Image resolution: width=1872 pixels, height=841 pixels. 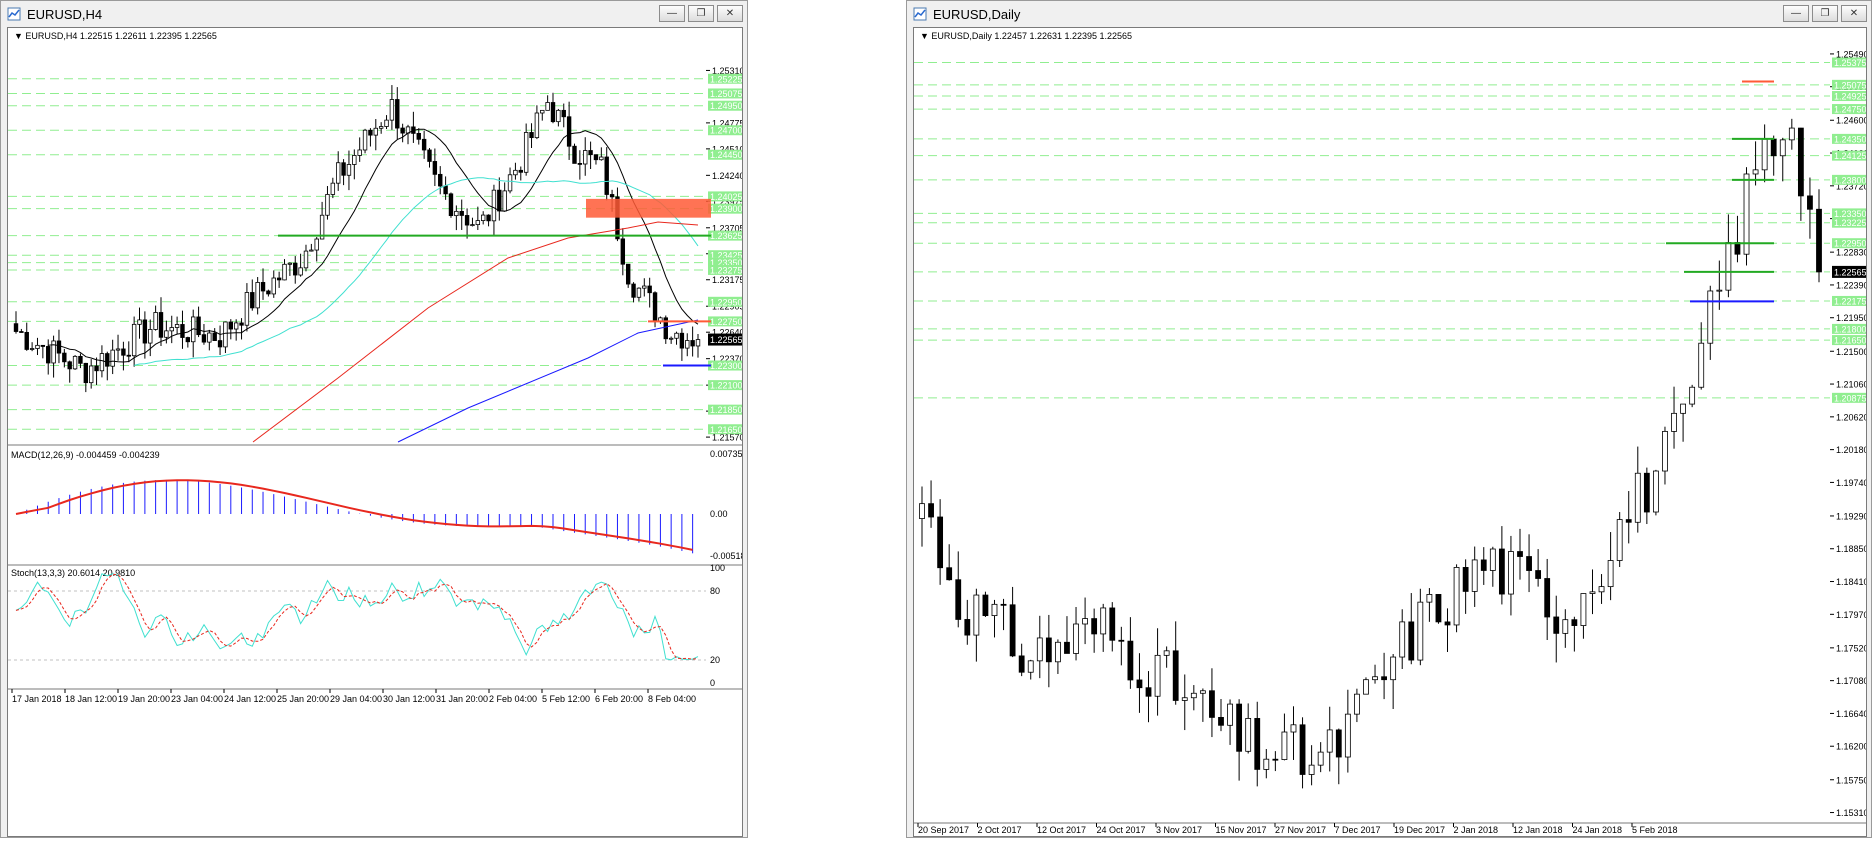 What do you see at coordinates (1850, 156) in the screenshot?
I see `level-label: 1.24125` at bounding box center [1850, 156].